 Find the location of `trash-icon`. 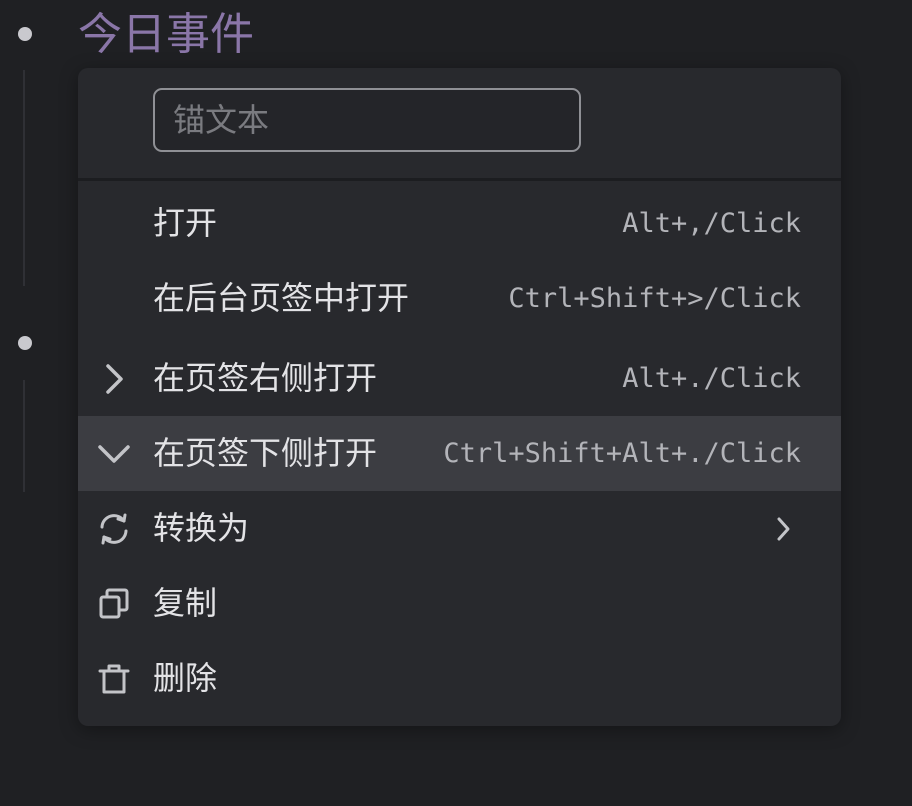

trash-icon is located at coordinates (114, 679).